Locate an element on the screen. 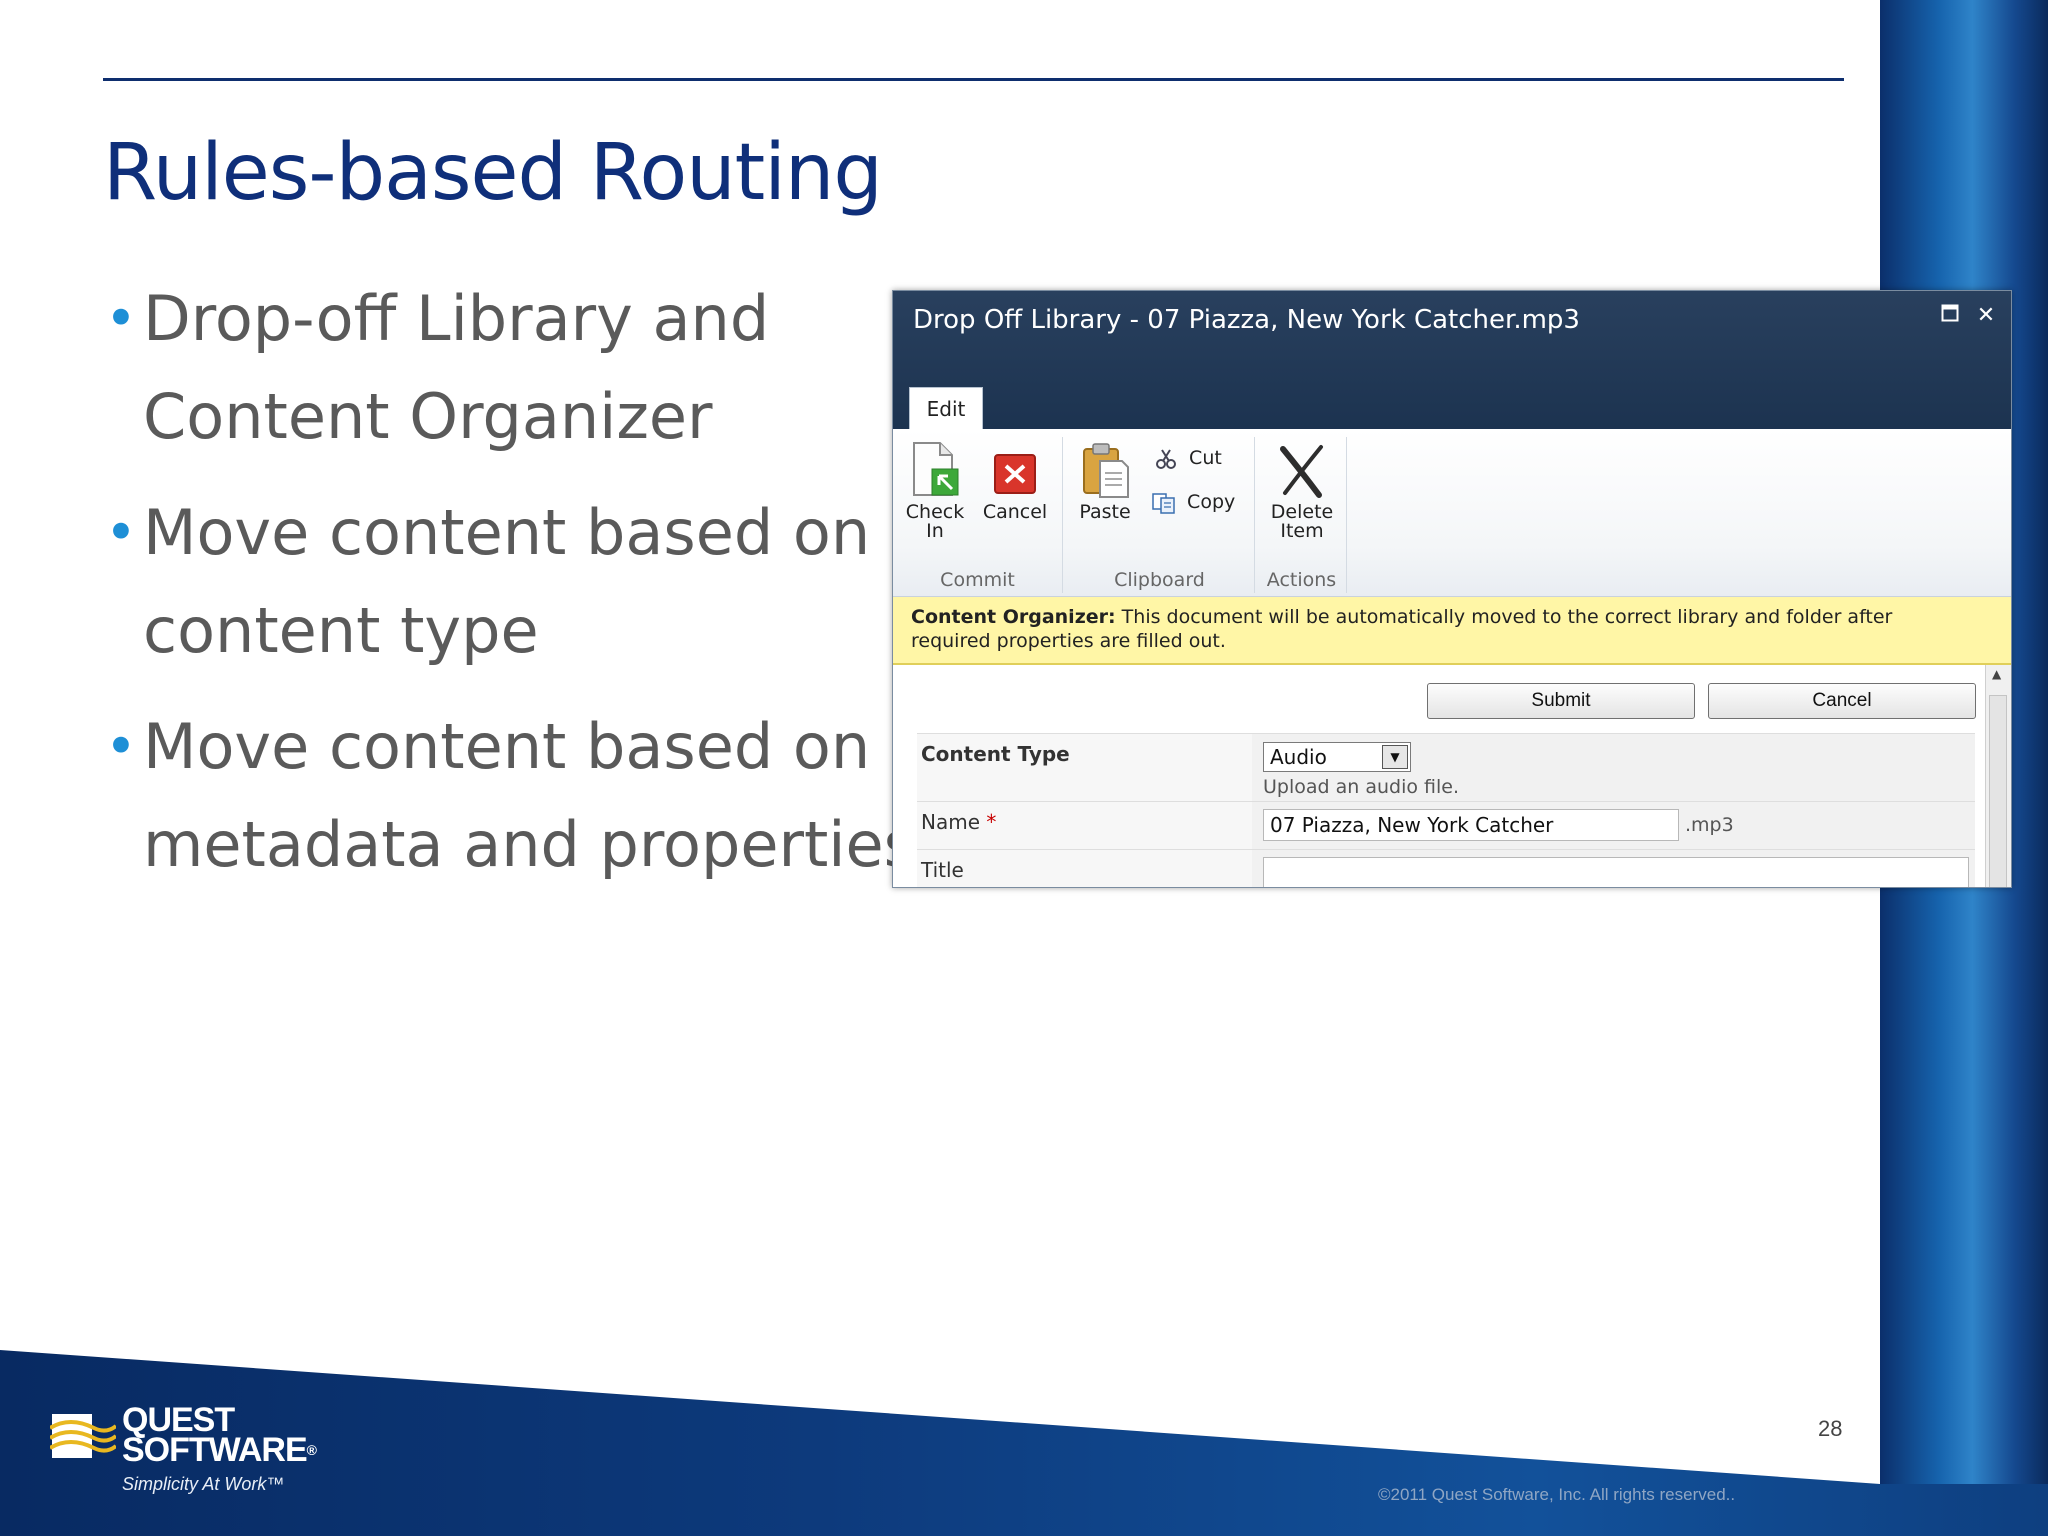 The height and width of the screenshot is (1536, 2048). name-label: Name * is located at coordinates (958, 822).